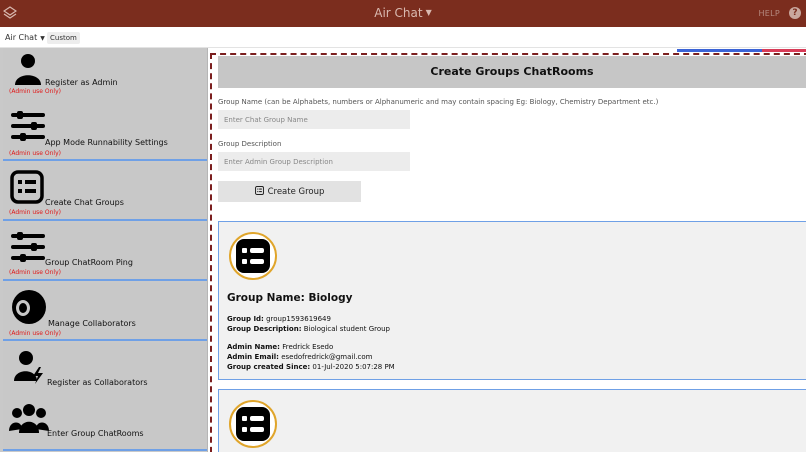 This screenshot has height=452, width=806. I want to click on admin-name-label: Admin Name:, so click(253, 347).